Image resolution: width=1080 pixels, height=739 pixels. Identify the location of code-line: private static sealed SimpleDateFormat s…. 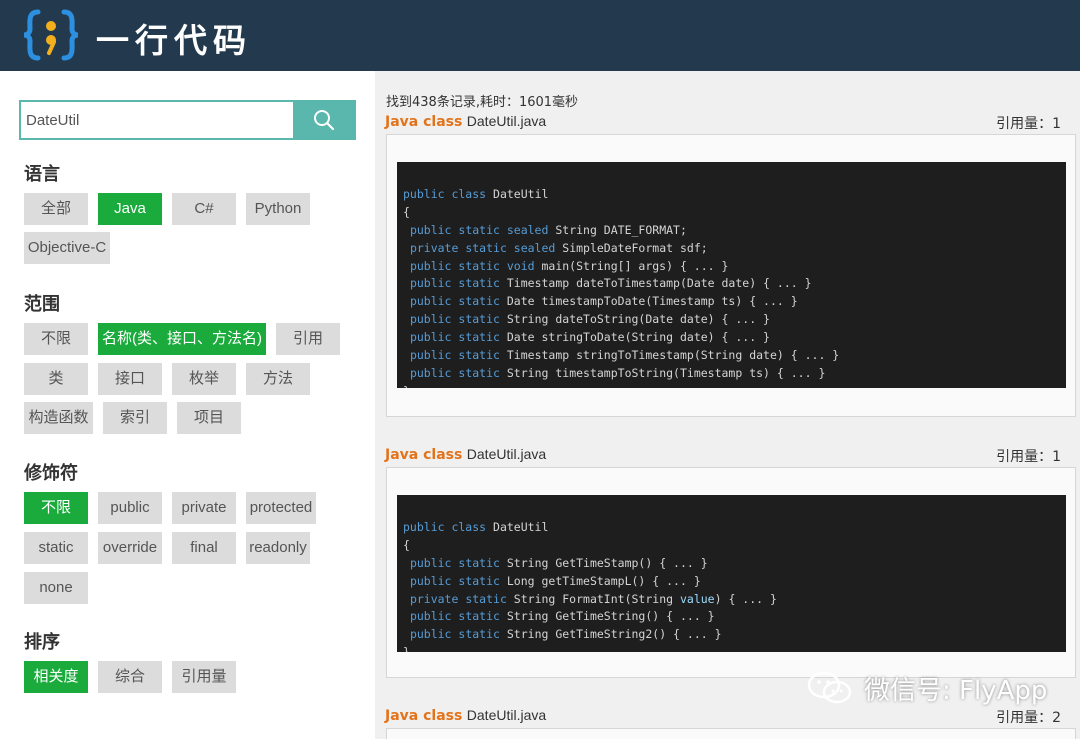
(558, 247).